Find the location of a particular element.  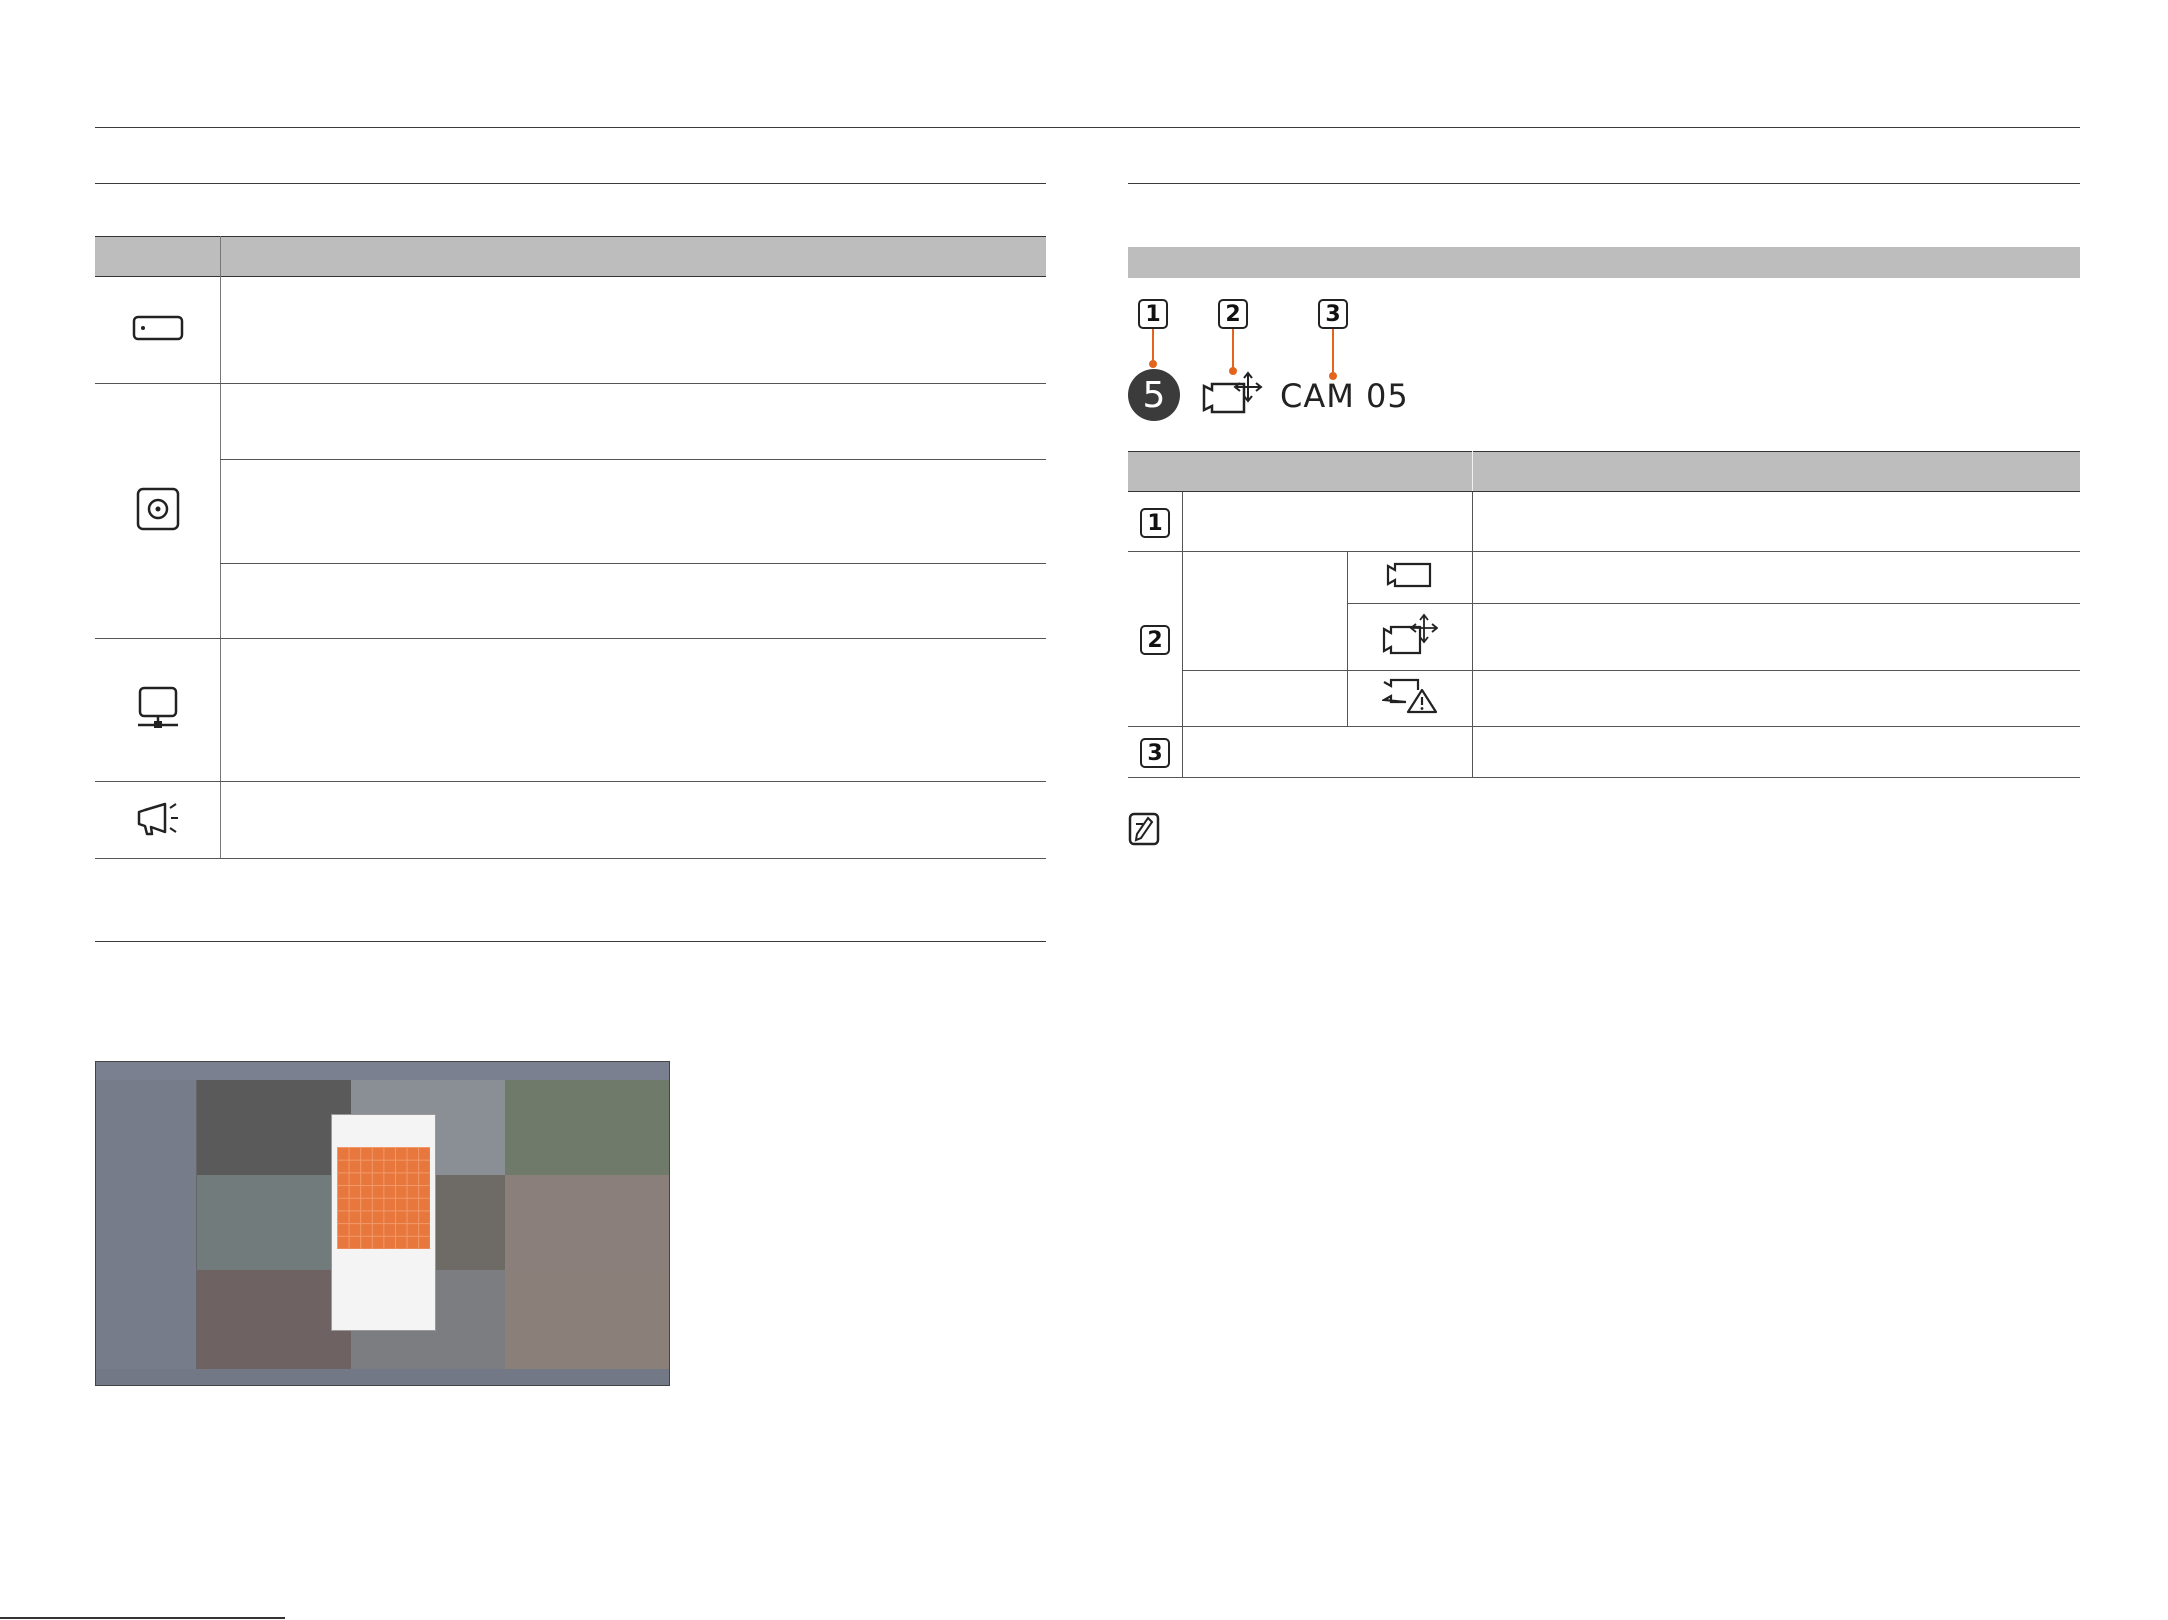

right-header-bar is located at coordinates (1604, 262).